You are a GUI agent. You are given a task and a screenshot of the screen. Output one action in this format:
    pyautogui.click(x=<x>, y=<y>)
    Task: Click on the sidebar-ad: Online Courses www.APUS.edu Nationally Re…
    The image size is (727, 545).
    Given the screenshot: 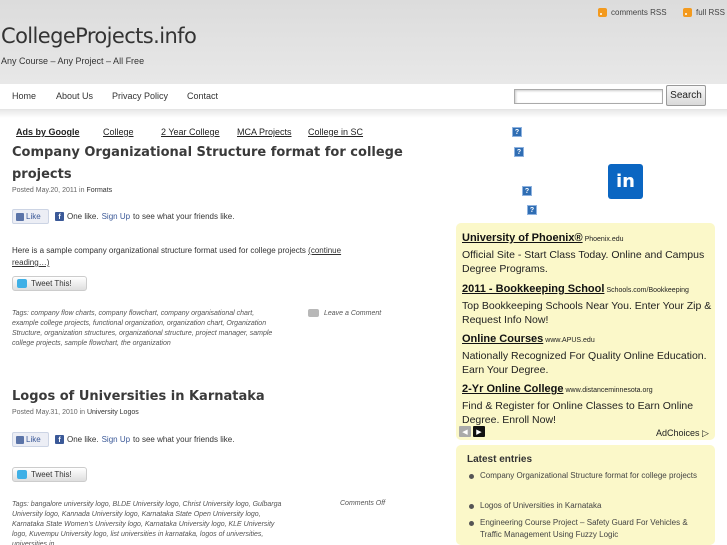 What is the action you would take?
    pyautogui.click(x=587, y=353)
    